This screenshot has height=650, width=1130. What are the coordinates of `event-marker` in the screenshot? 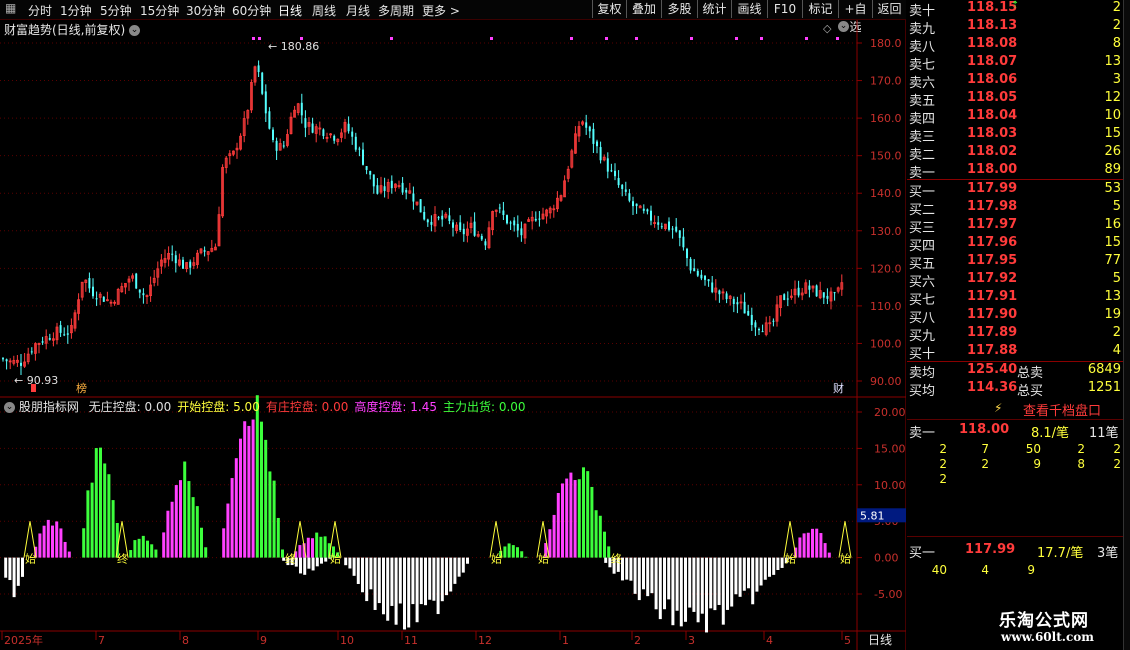 It's located at (33, 388).